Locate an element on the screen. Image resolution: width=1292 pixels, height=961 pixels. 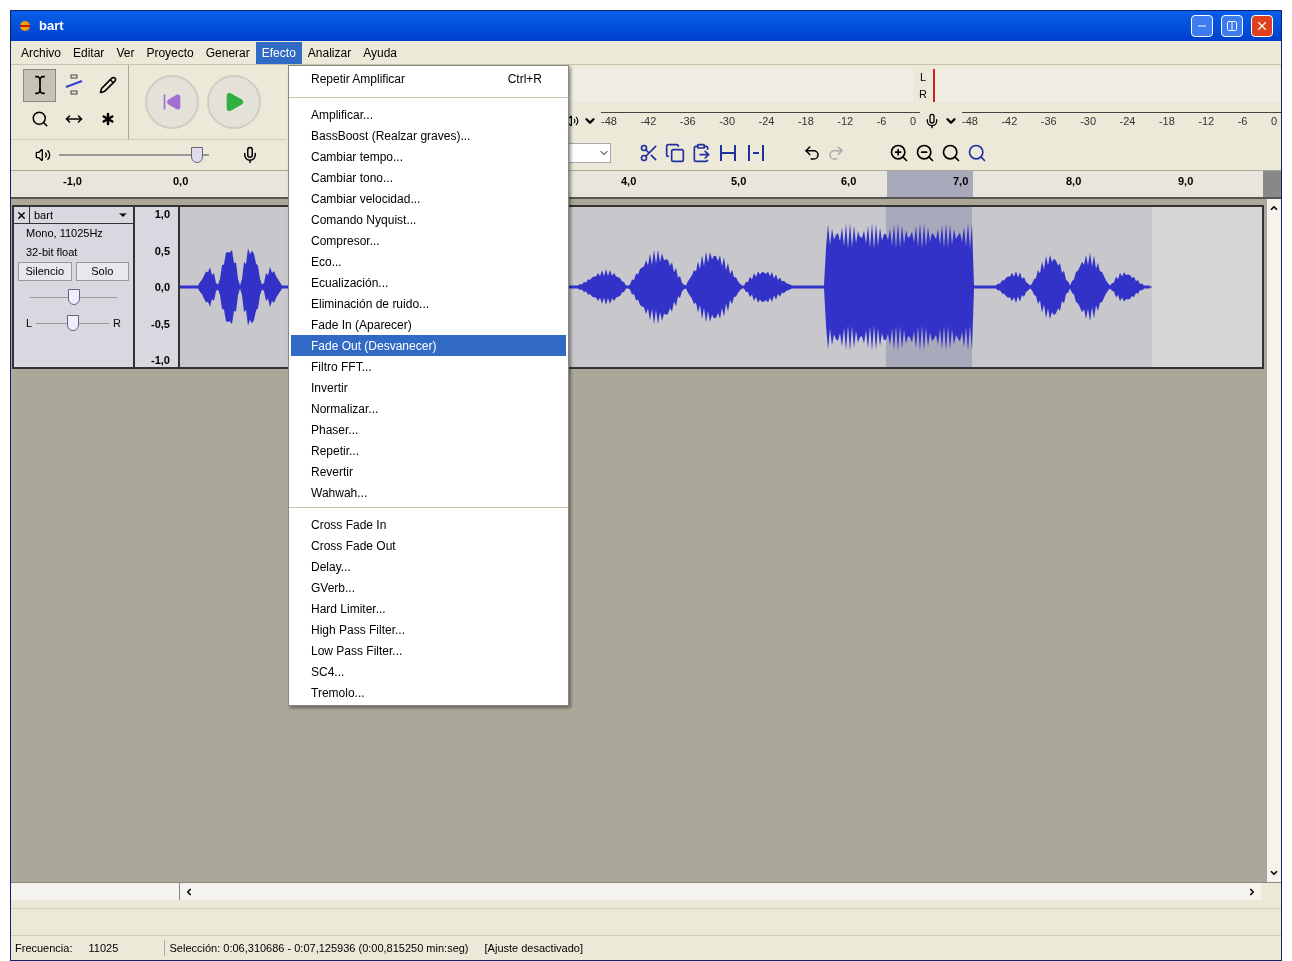
scale-label: 0,0 is located at coordinates (162, 287).